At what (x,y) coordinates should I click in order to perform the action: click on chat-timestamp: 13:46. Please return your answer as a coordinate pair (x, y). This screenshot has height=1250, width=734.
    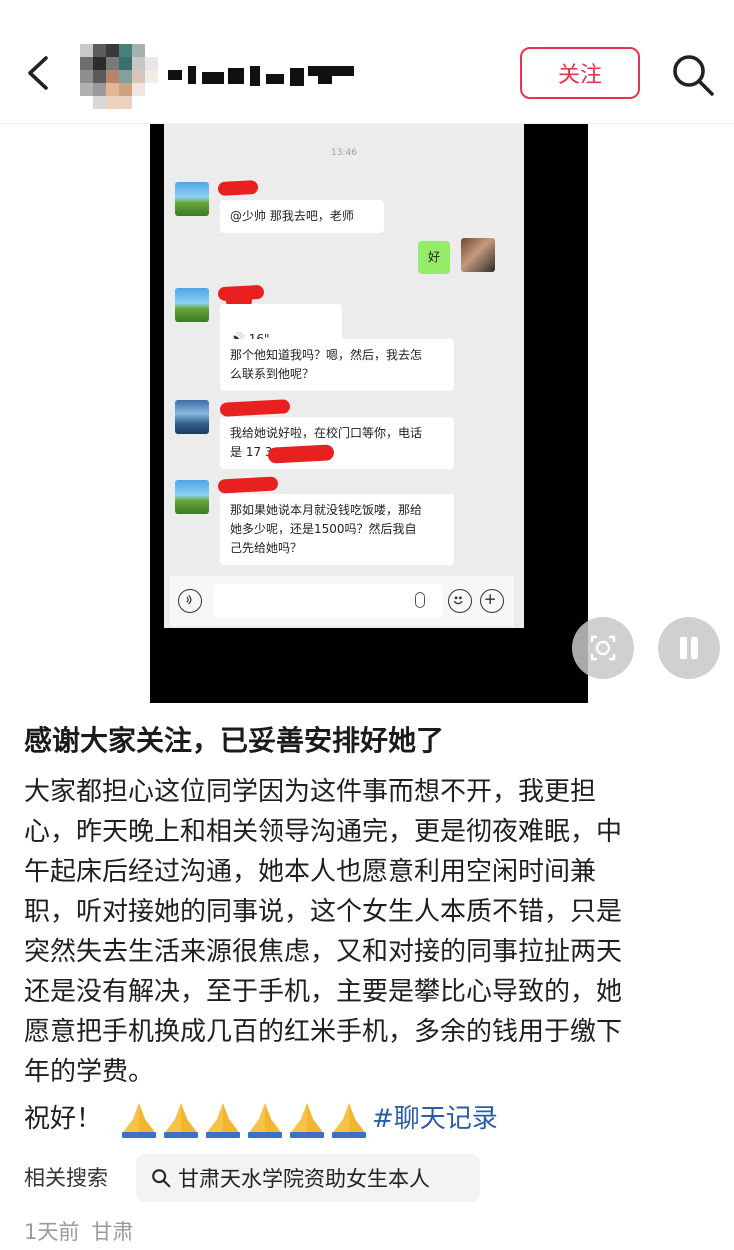
    Looking at the image, I should click on (344, 153).